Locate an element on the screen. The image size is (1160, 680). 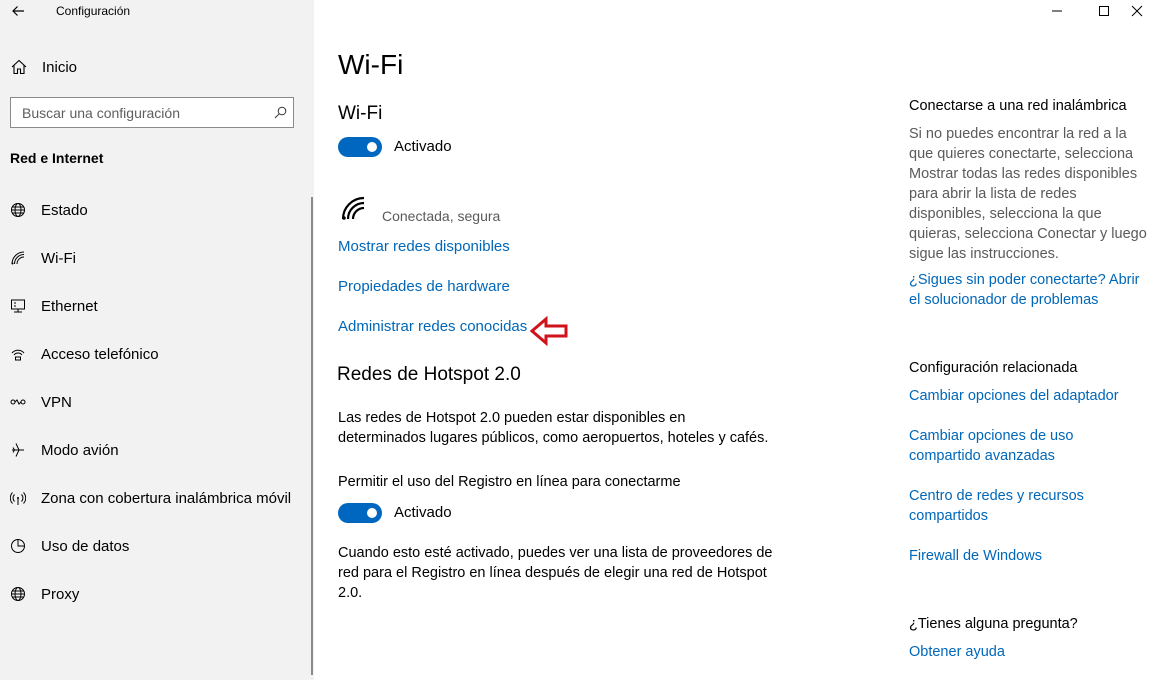
get-help-link: Obtener ayuda is located at coordinates (1029, 652).